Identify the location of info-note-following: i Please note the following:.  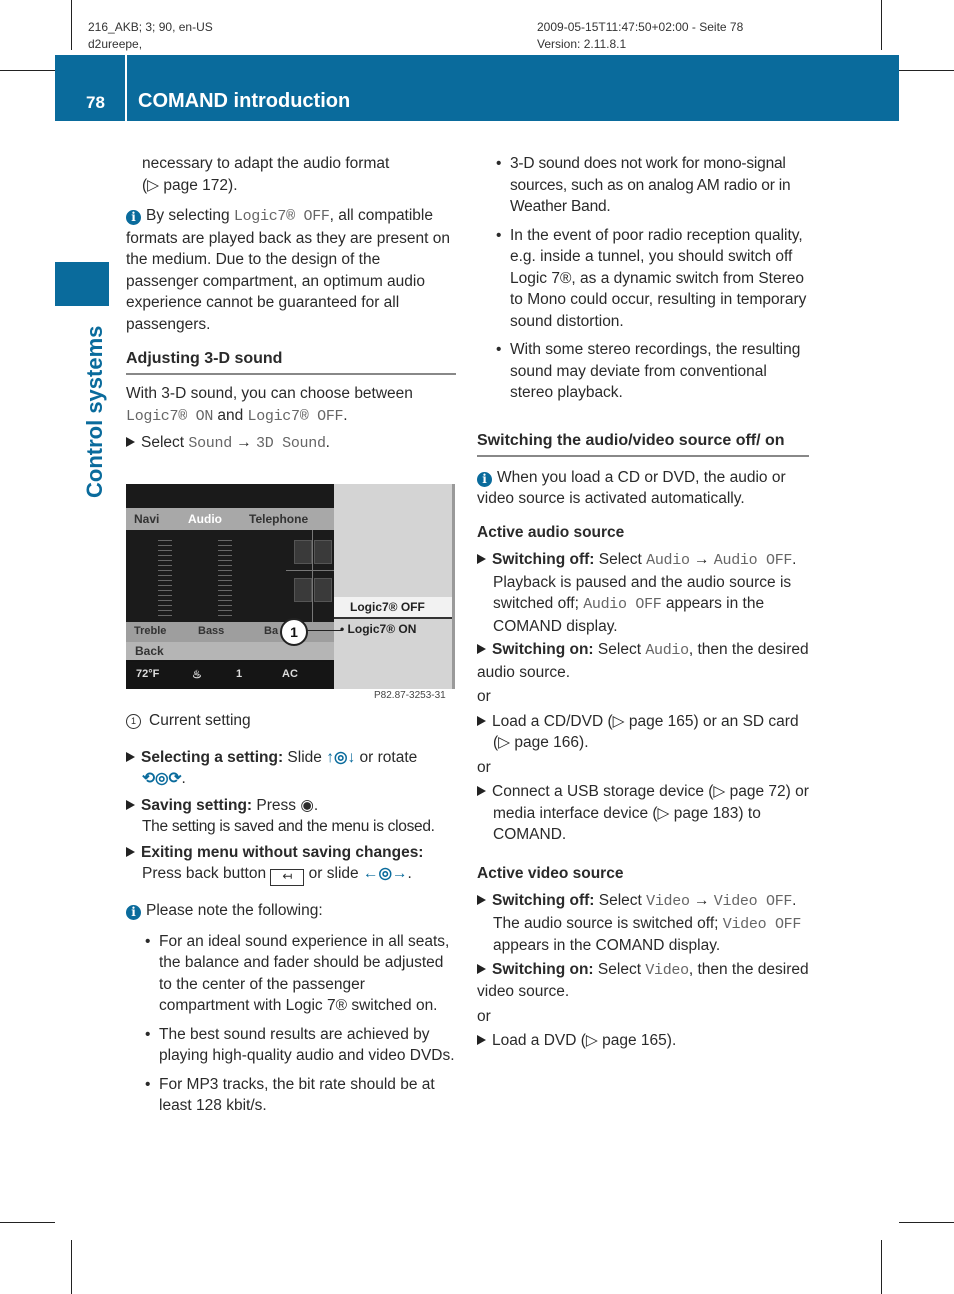
(292, 911).